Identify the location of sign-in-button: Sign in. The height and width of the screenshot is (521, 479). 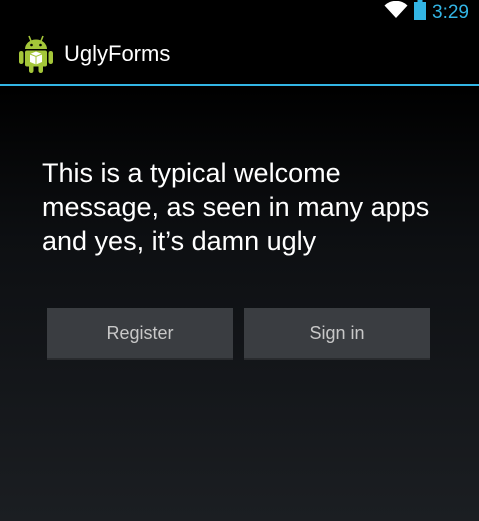
(337, 334).